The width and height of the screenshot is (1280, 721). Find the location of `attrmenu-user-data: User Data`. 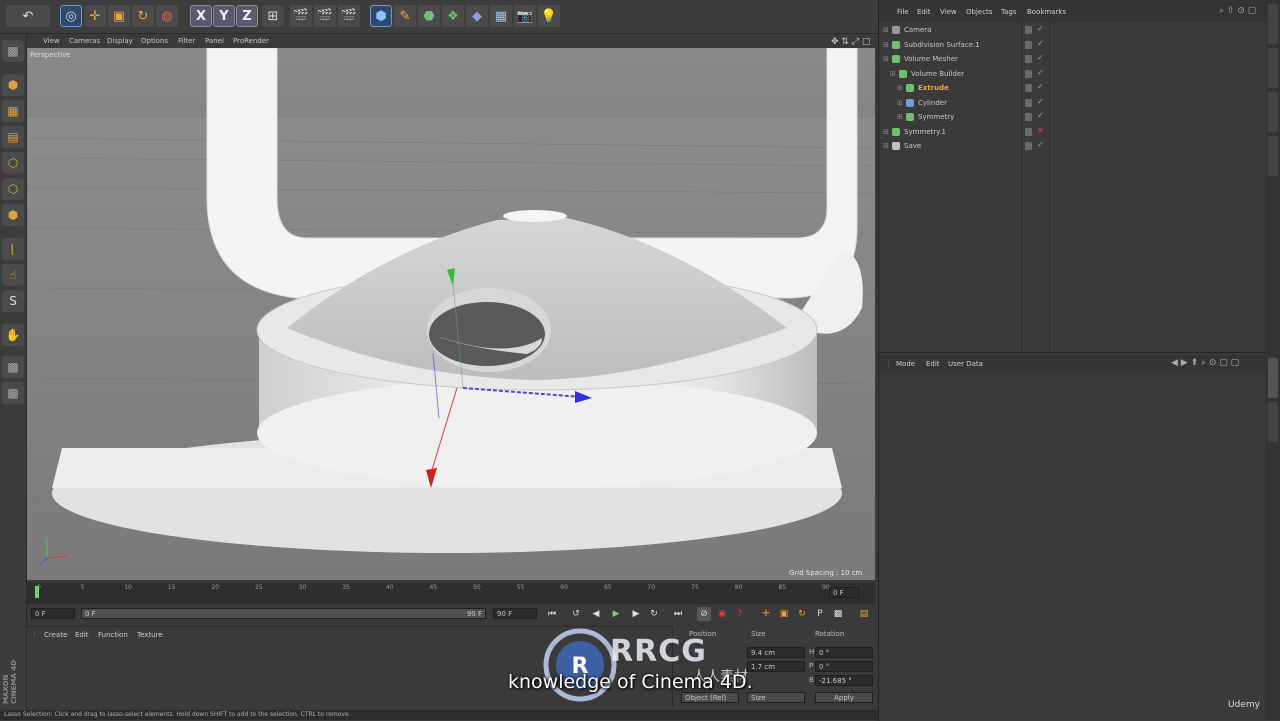

attrmenu-user-data: User Data is located at coordinates (965, 364).